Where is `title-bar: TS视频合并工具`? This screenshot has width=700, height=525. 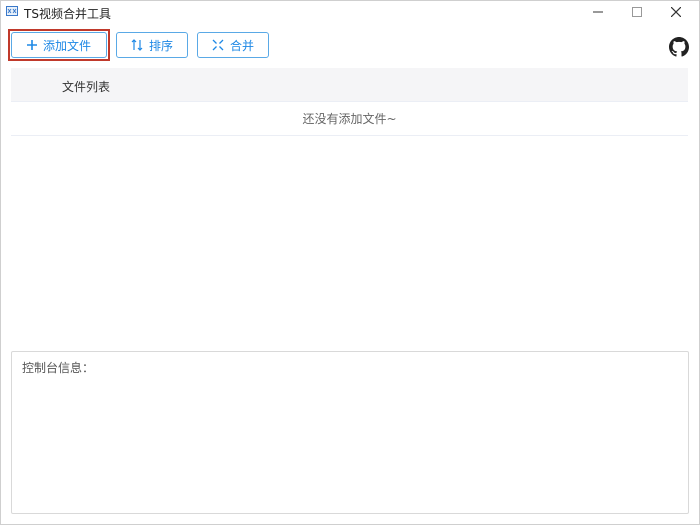 title-bar: TS视频合并工具 is located at coordinates (350, 12).